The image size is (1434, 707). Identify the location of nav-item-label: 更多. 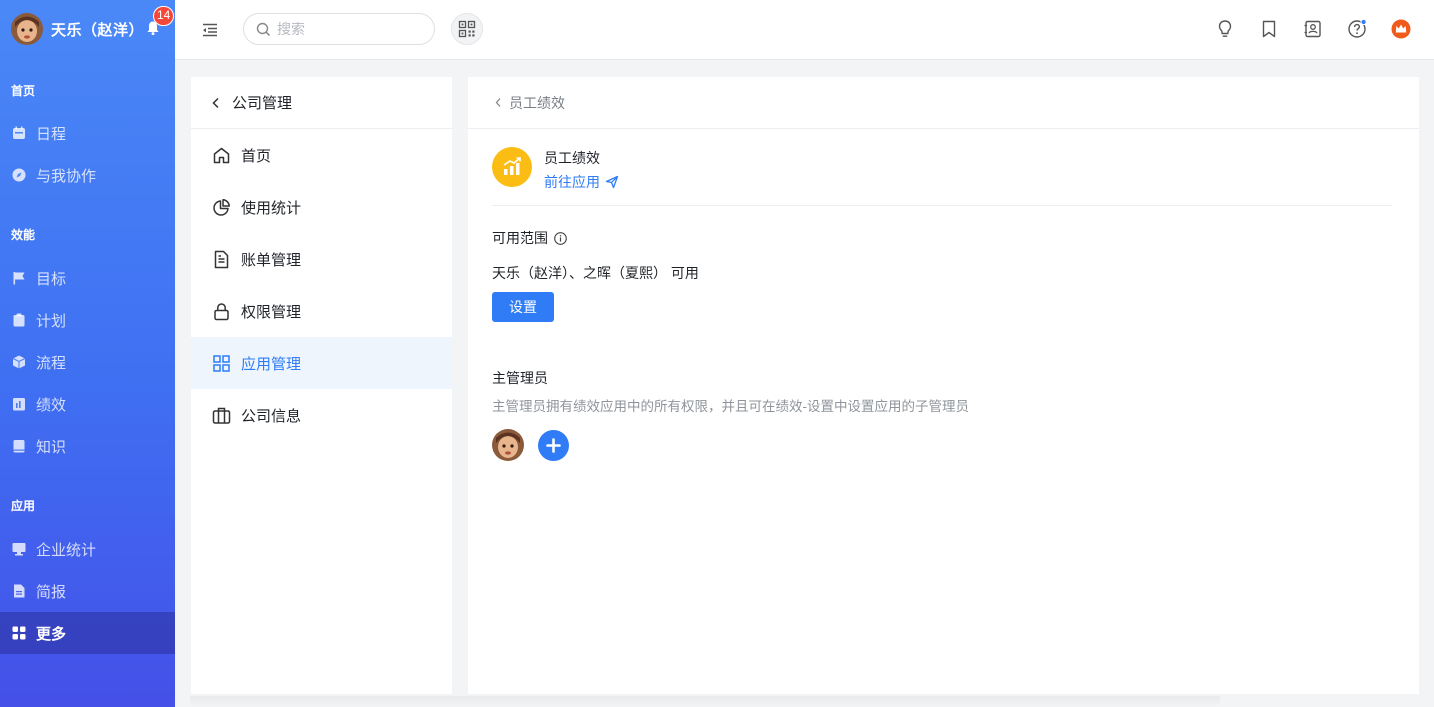
(51, 634).